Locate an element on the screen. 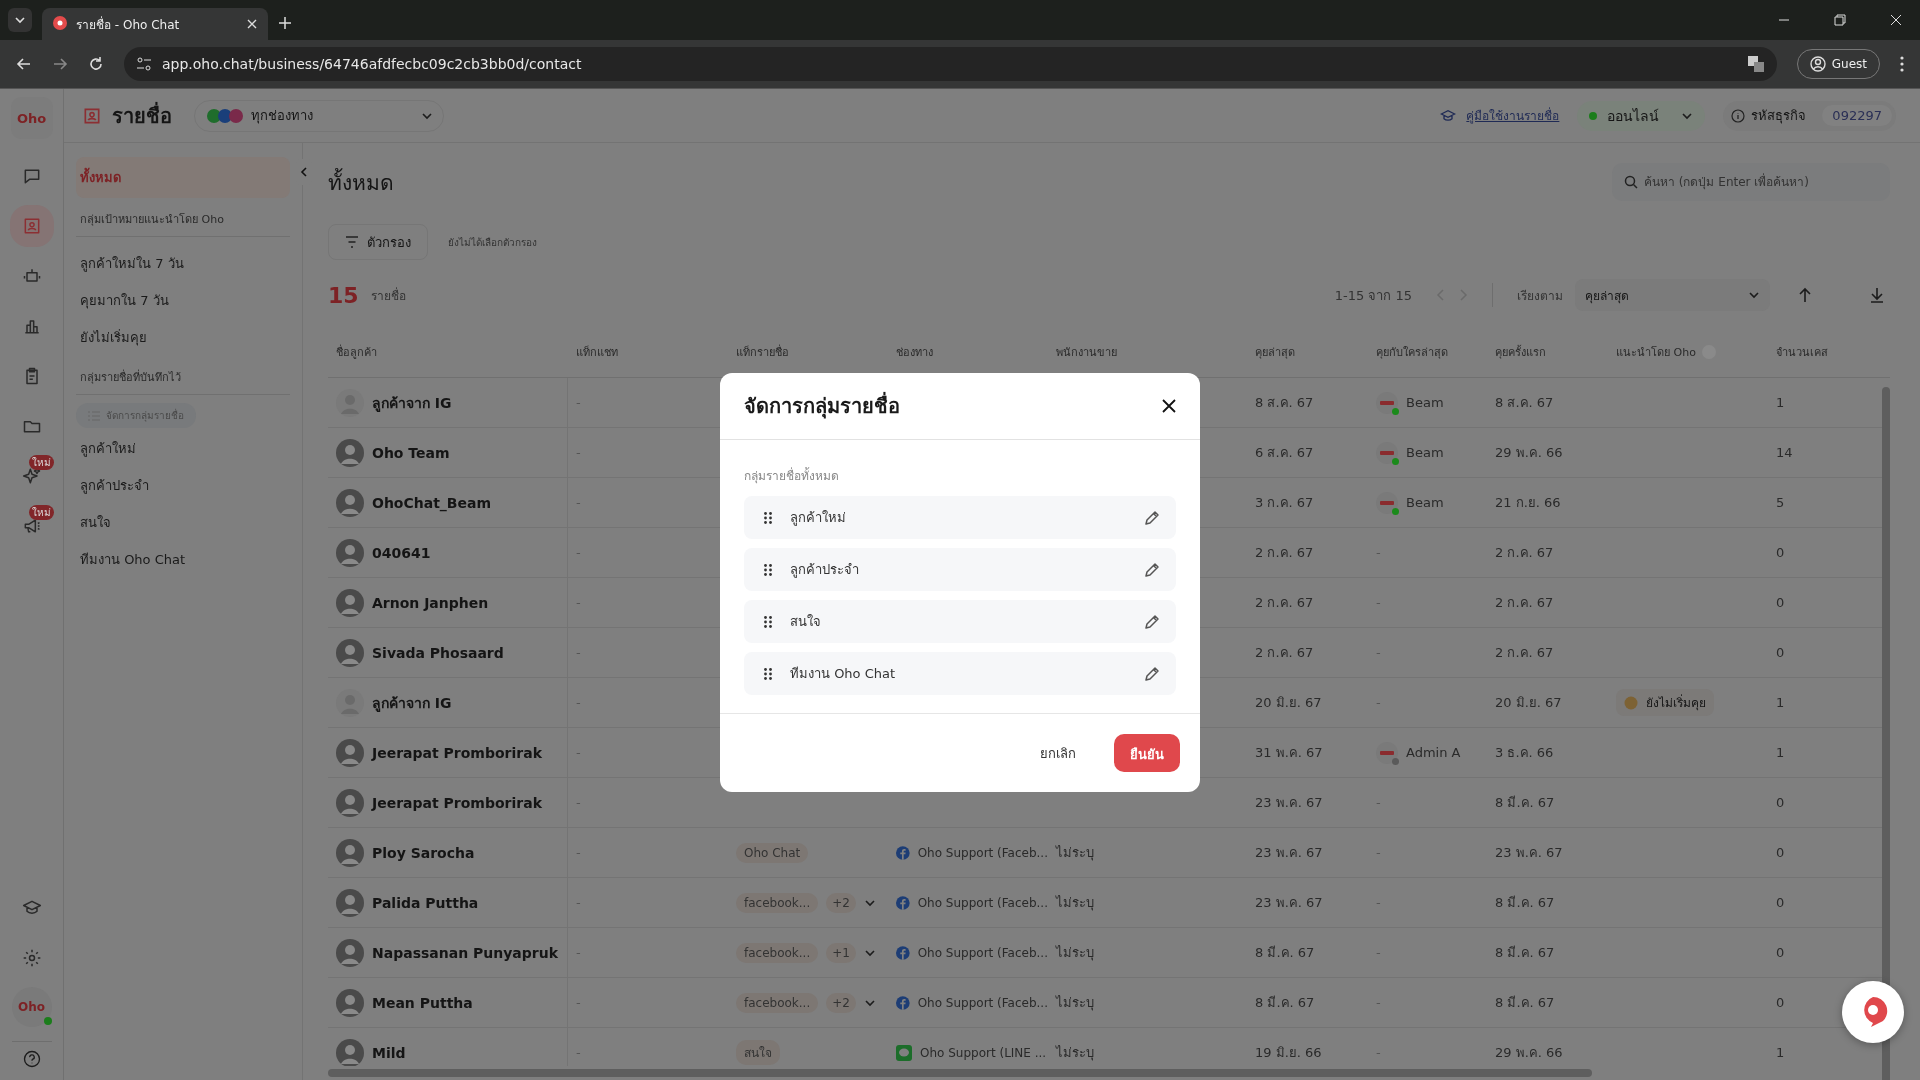 Image resolution: width=1920 pixels, height=1080 pixels. customer-name: Arnon Janphen is located at coordinates (430, 602).